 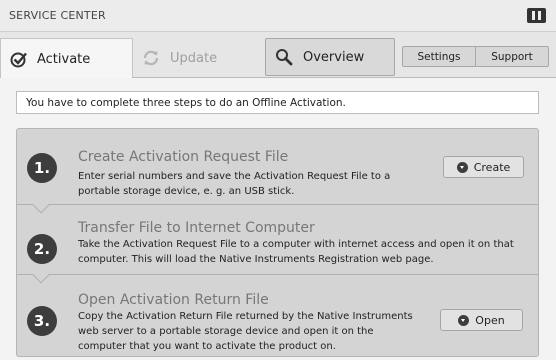 What do you see at coordinates (439, 56) in the screenshot?
I see `settings-button: Settings` at bounding box center [439, 56].